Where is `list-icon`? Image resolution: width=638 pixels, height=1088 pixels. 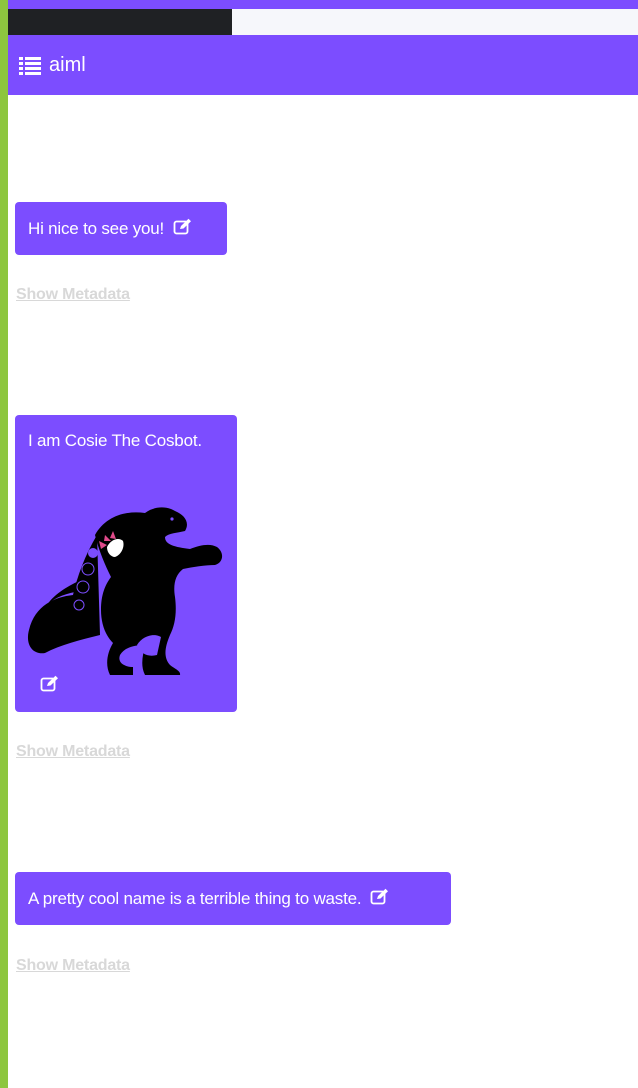 list-icon is located at coordinates (30, 65).